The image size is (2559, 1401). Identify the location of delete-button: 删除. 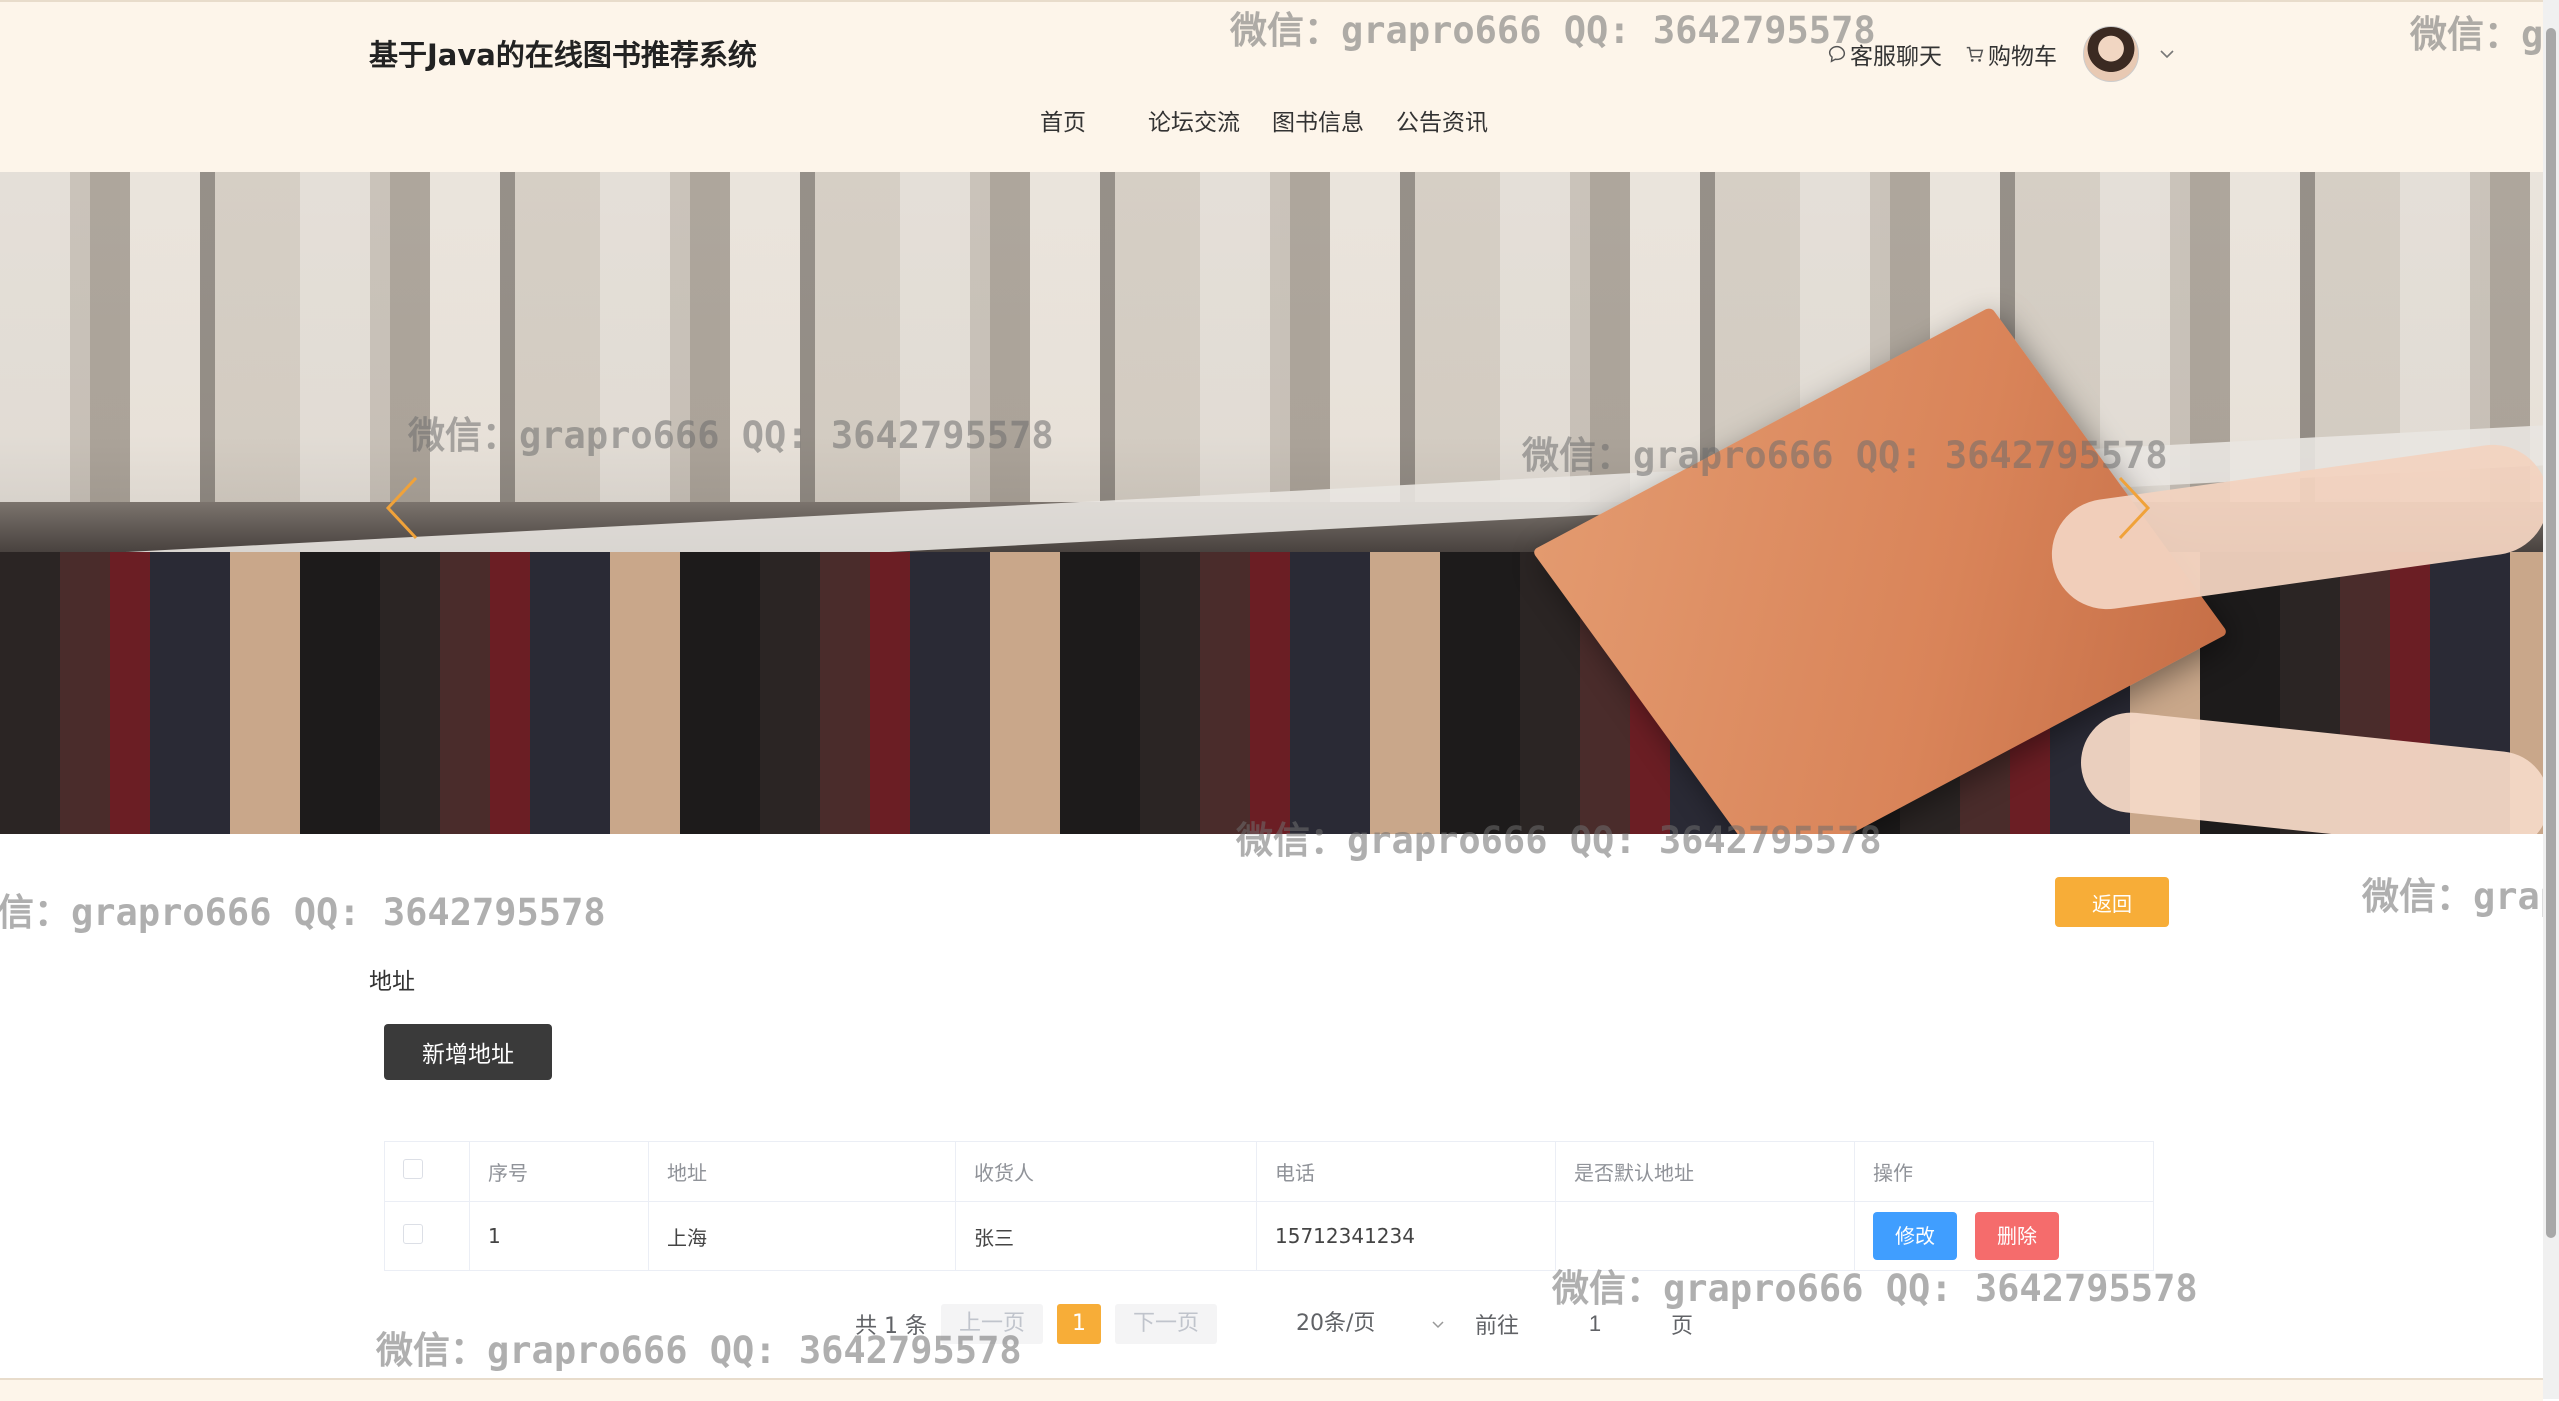
(2017, 1236).